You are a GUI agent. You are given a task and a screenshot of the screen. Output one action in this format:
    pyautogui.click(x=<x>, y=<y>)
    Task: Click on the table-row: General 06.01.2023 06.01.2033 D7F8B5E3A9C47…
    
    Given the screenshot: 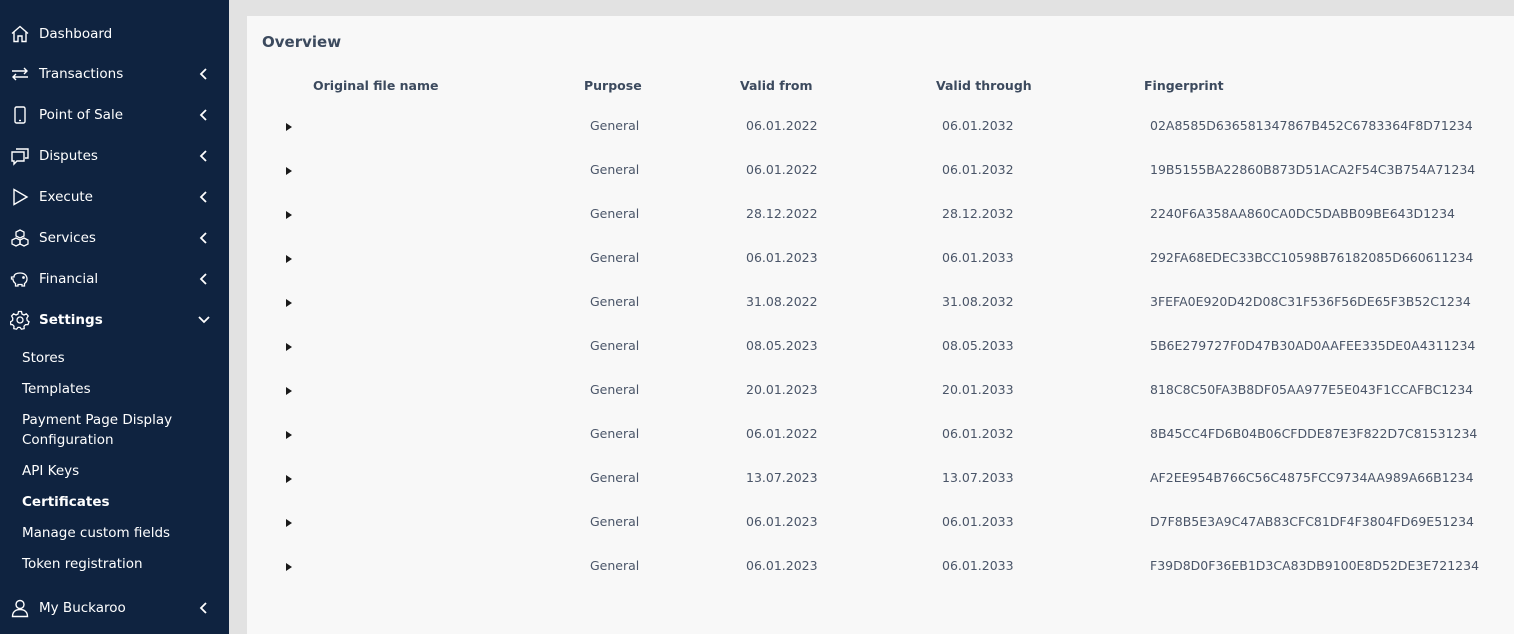 What is the action you would take?
    pyautogui.click(x=880, y=536)
    